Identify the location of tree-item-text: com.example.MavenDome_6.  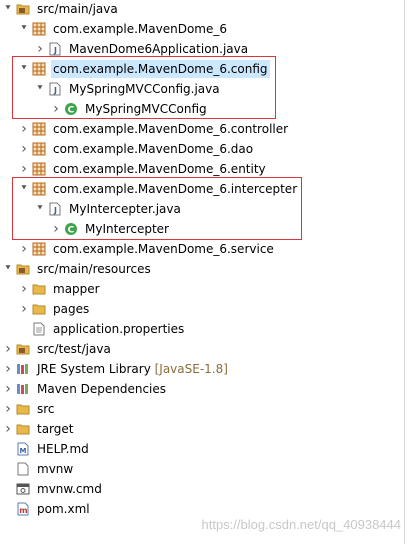
(140, 29).